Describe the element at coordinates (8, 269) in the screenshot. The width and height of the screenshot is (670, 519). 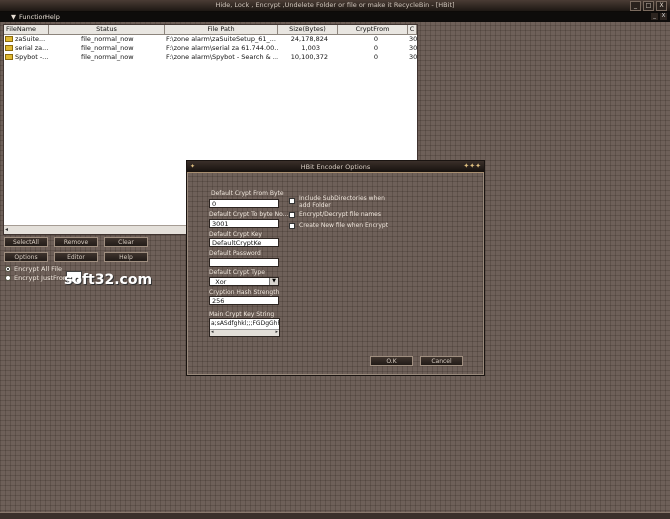
I see `encrypt-all-radio` at that location.